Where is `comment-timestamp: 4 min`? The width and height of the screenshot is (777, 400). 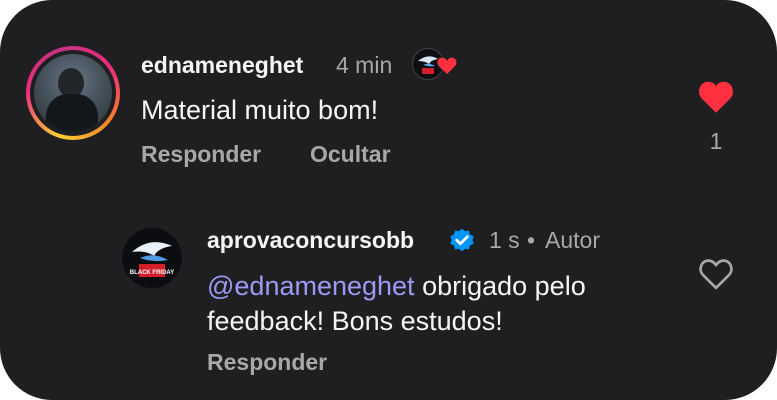
comment-timestamp: 4 min is located at coordinates (364, 65).